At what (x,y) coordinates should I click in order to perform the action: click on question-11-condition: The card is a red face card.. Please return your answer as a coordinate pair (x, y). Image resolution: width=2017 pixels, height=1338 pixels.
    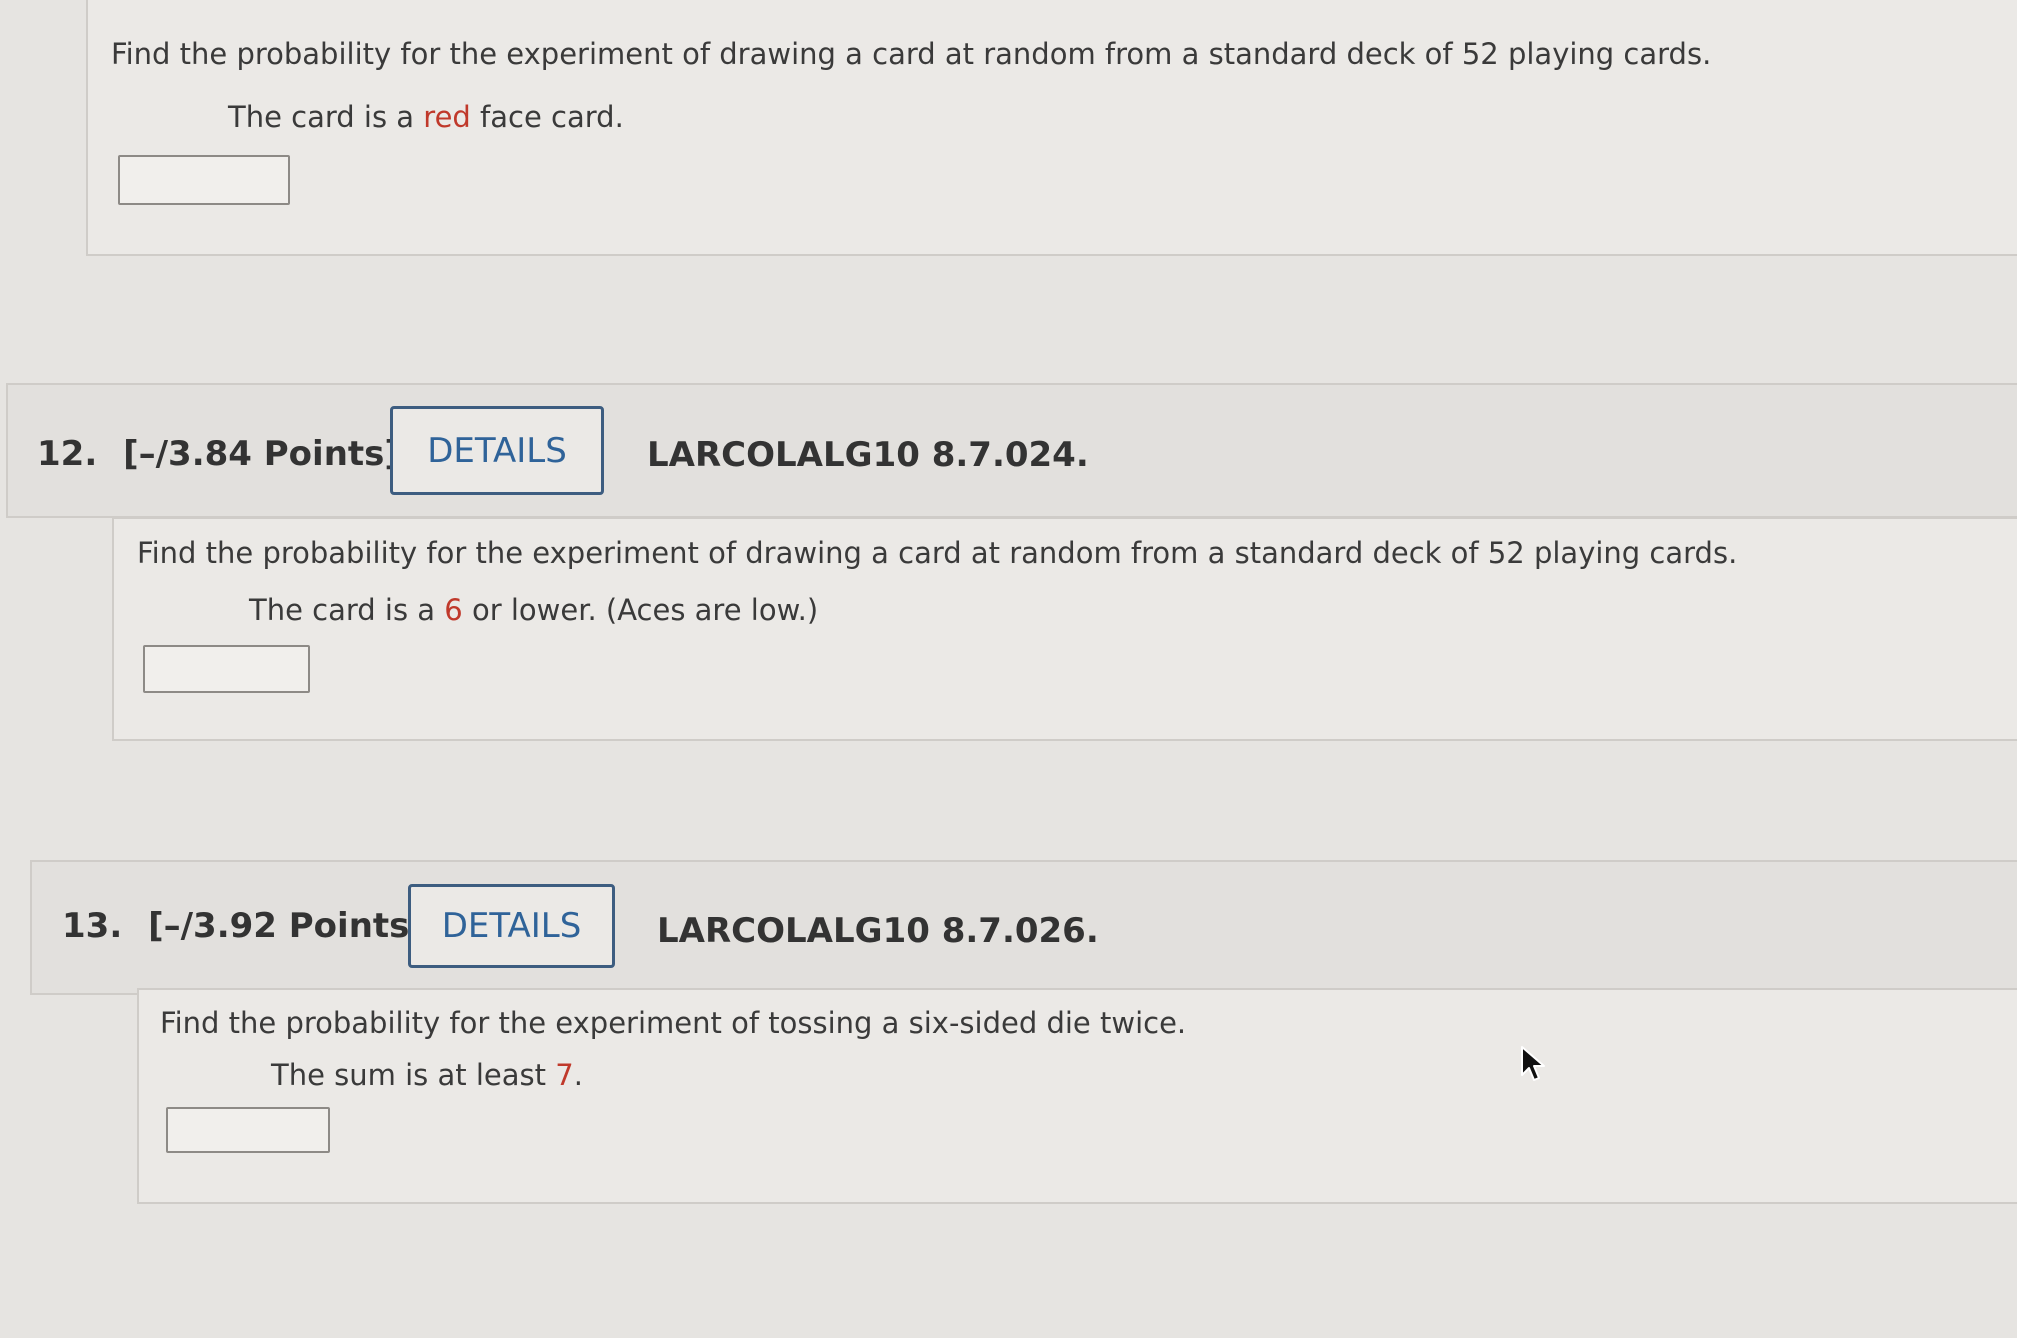
    Looking at the image, I should click on (426, 117).